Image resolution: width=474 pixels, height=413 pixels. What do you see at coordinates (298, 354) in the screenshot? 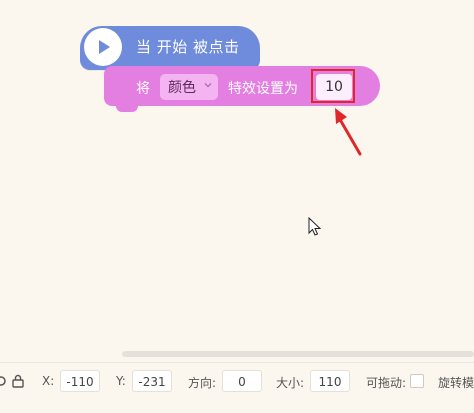
I see `horizontal-scrollbar` at bounding box center [298, 354].